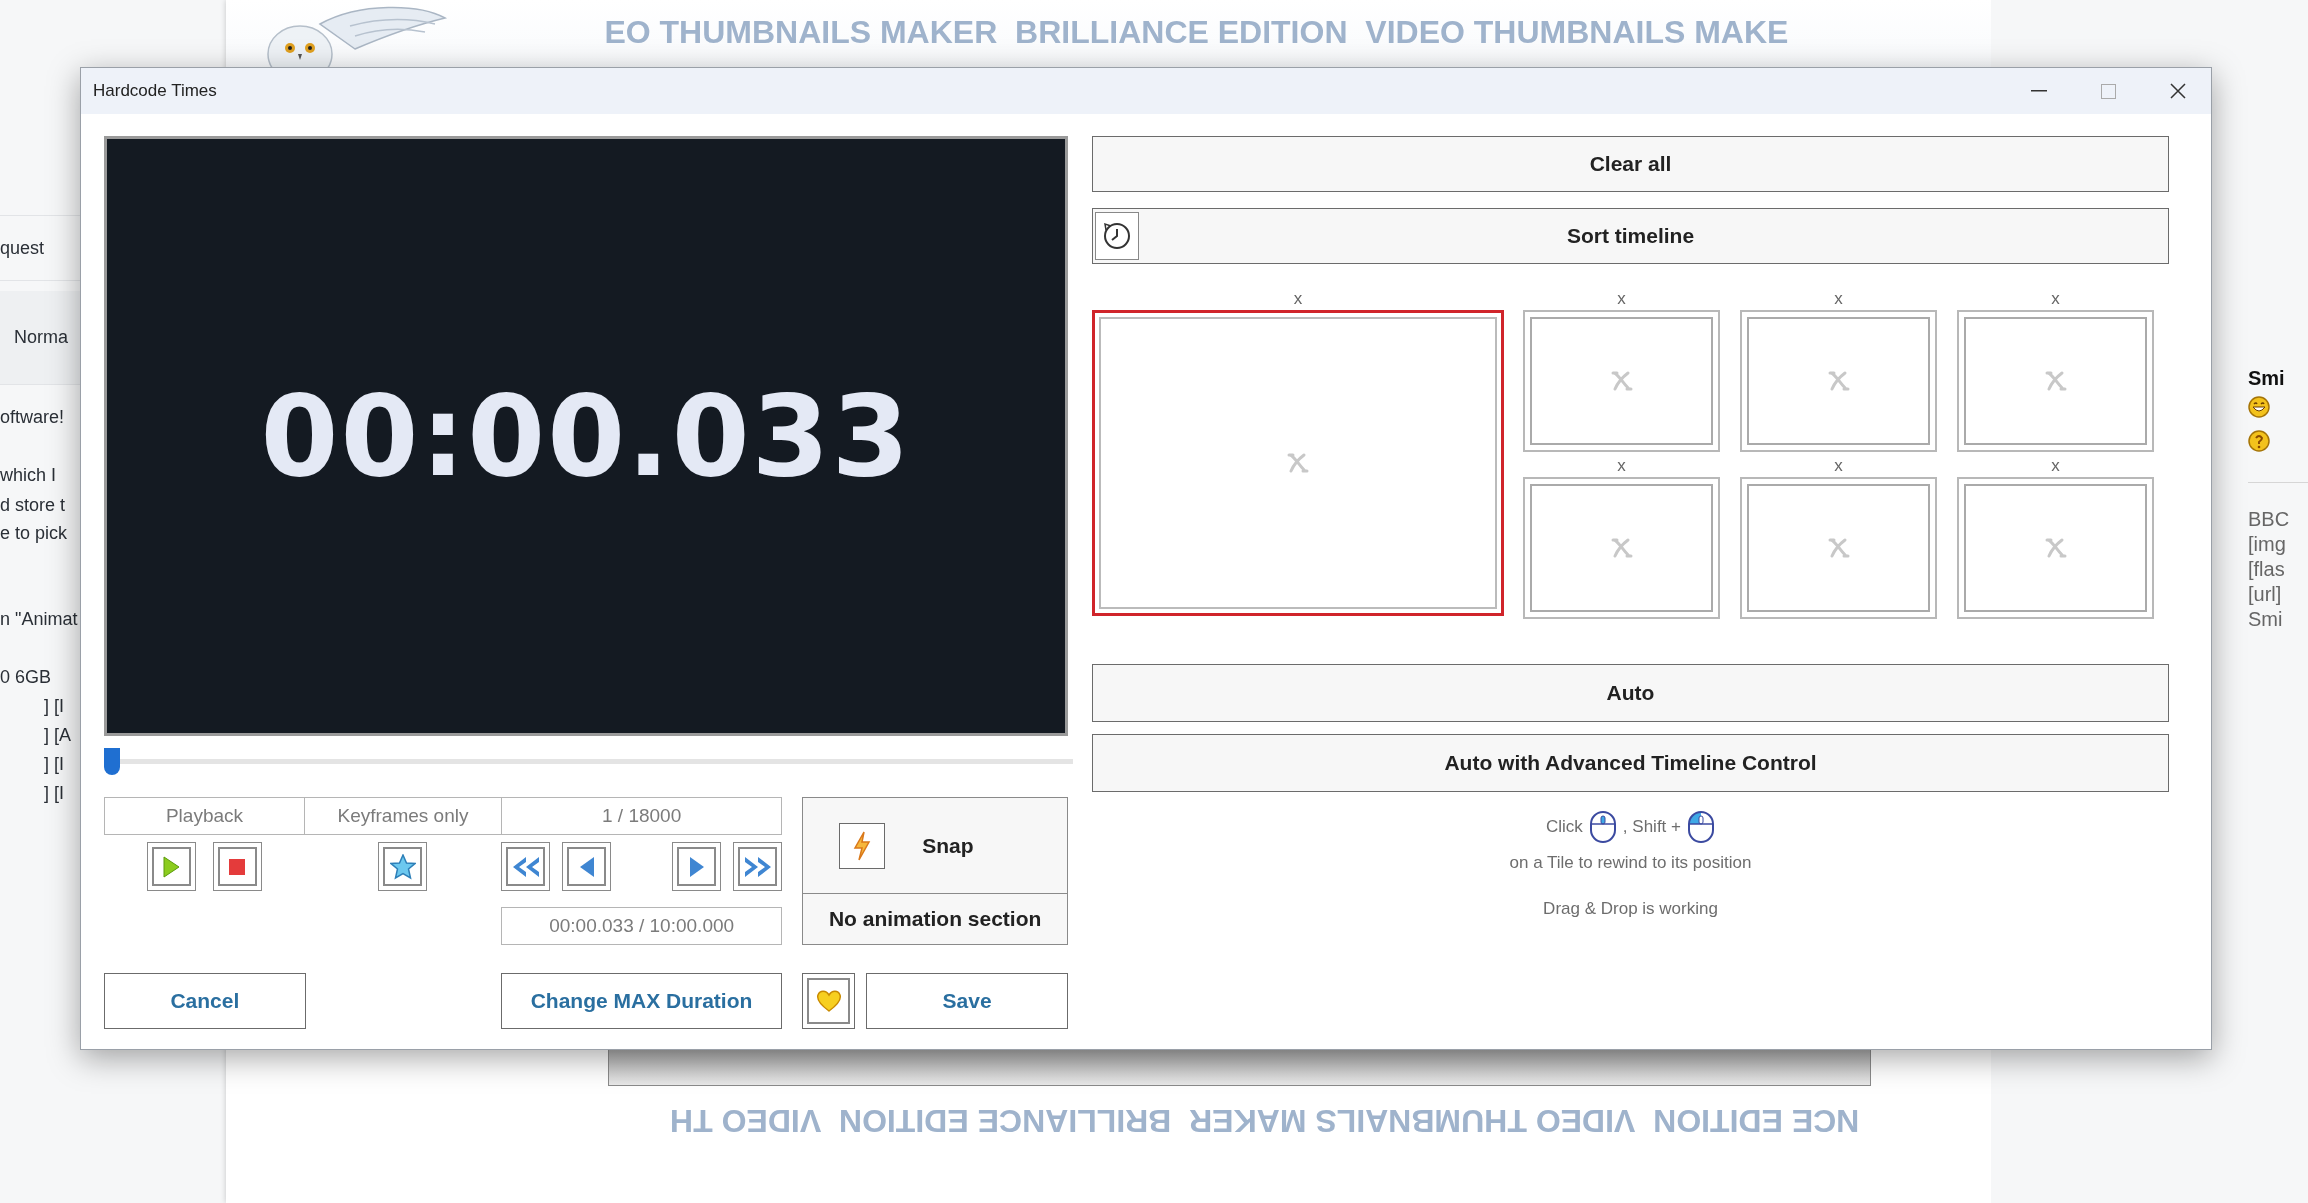  What do you see at coordinates (642, 926) in the screenshot?
I see `time-display: 00:00.033 / 10:00.000` at bounding box center [642, 926].